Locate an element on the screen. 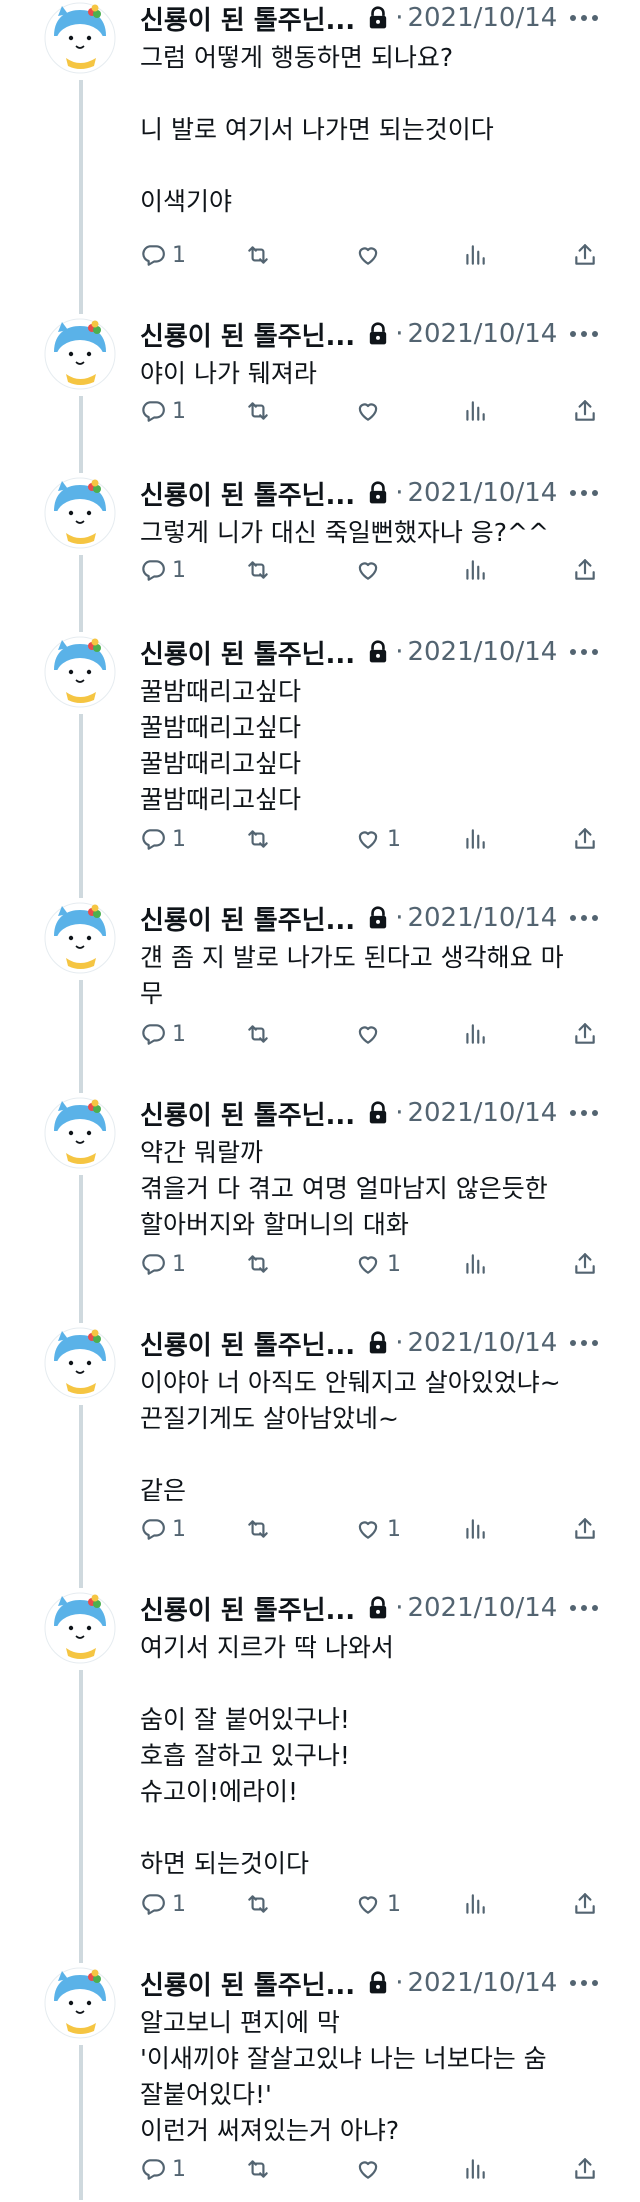 The width and height of the screenshot is (640, 2202). tweet-text-line: 이야아 너 아직도 안뒈지고 살아있었냐~ is located at coordinates (350, 1382).